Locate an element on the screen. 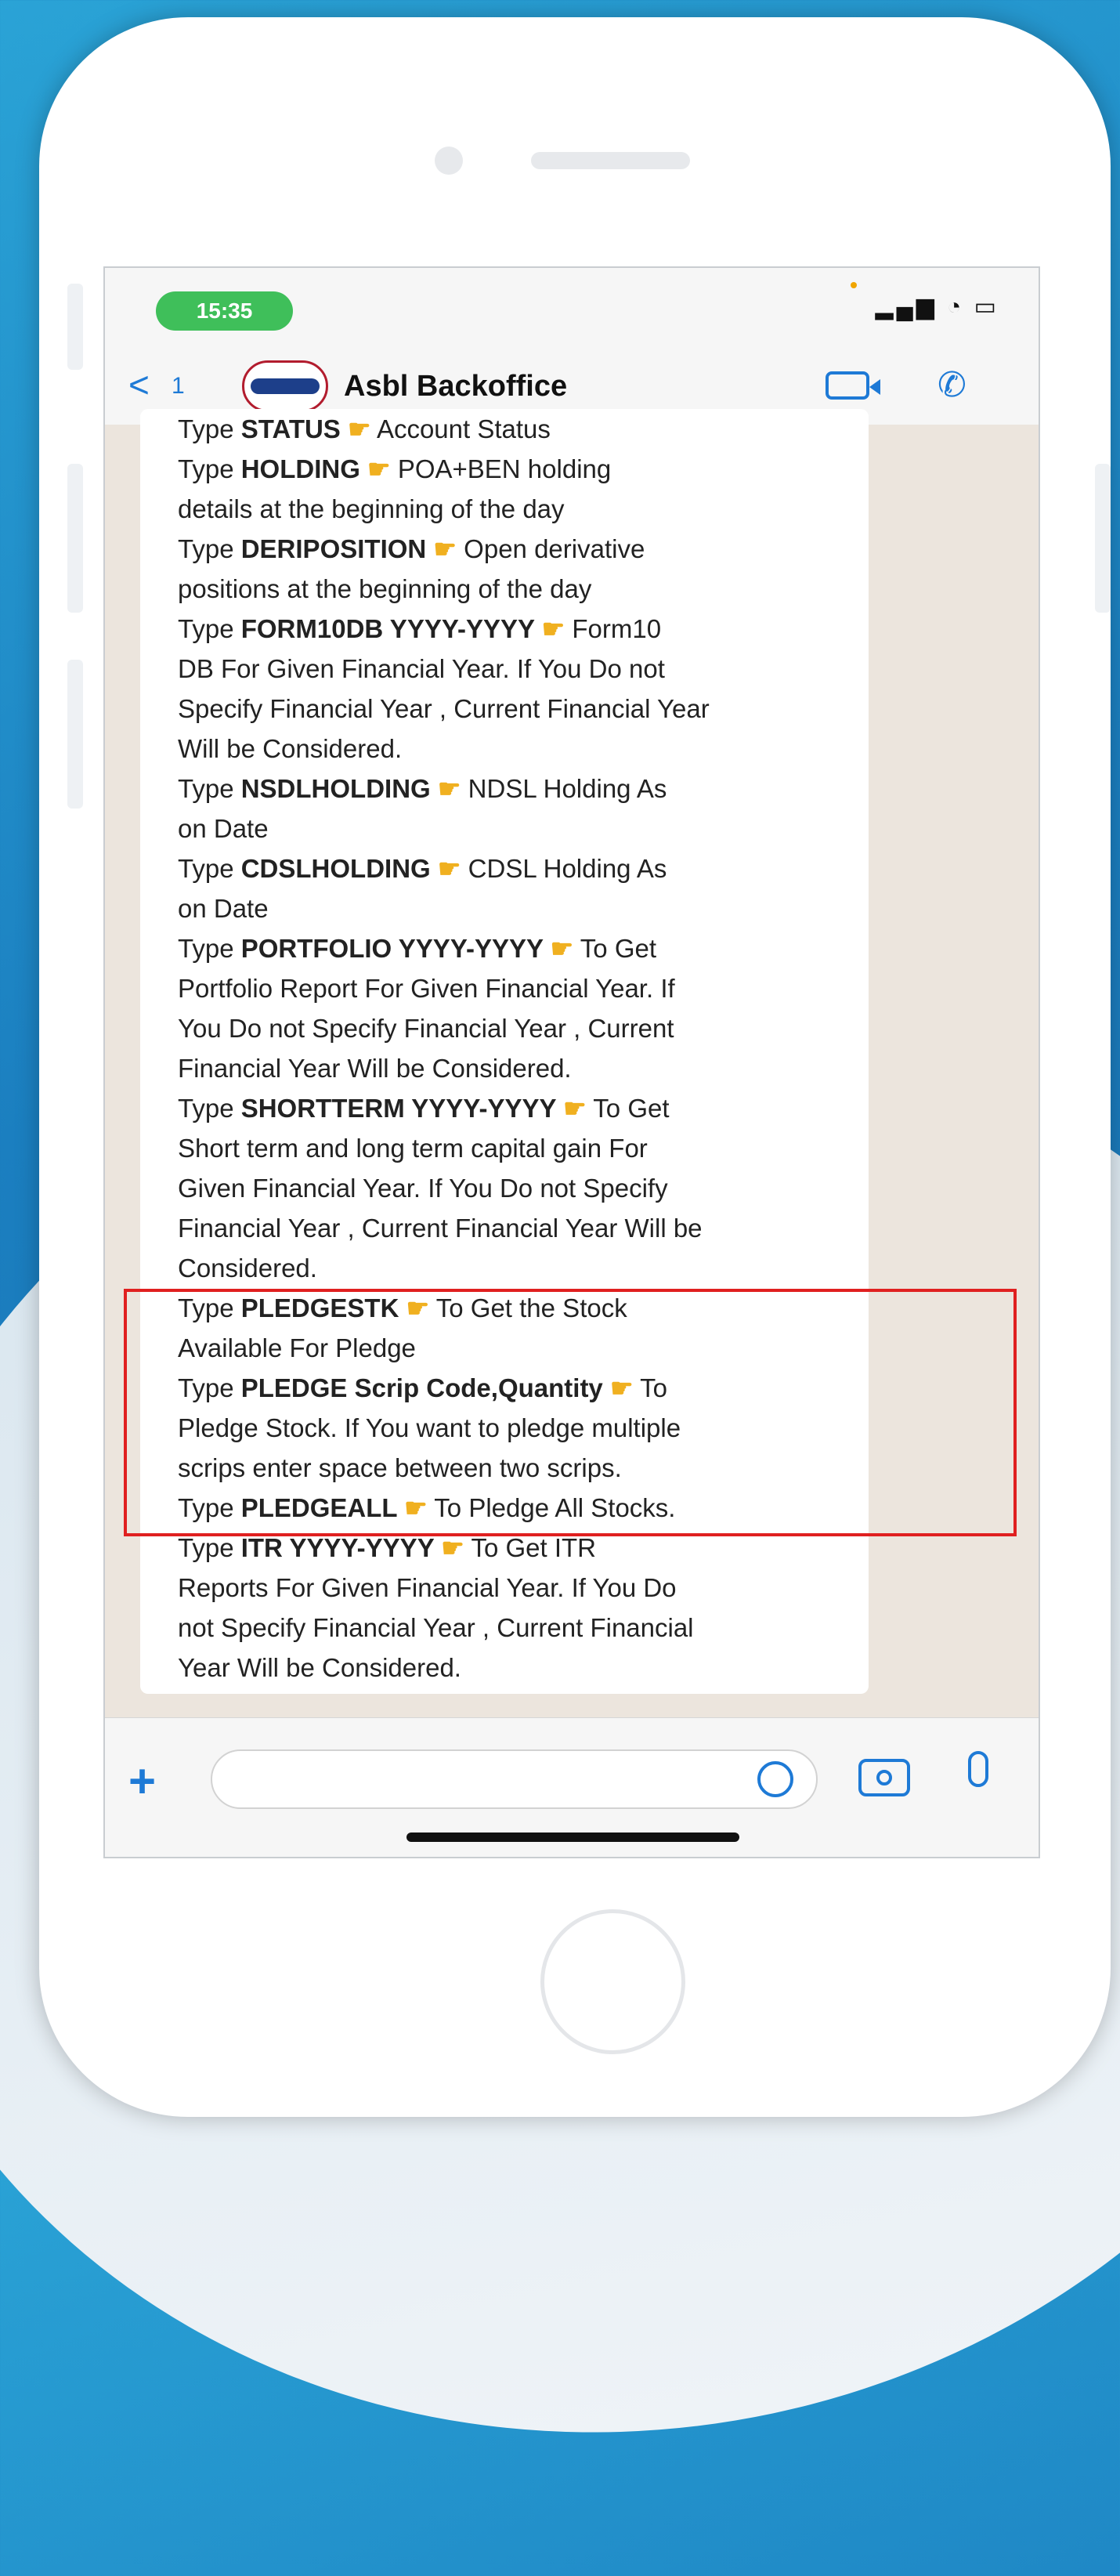 The width and height of the screenshot is (1120, 2576). message-line: Will be Considered. is located at coordinates (504, 749).